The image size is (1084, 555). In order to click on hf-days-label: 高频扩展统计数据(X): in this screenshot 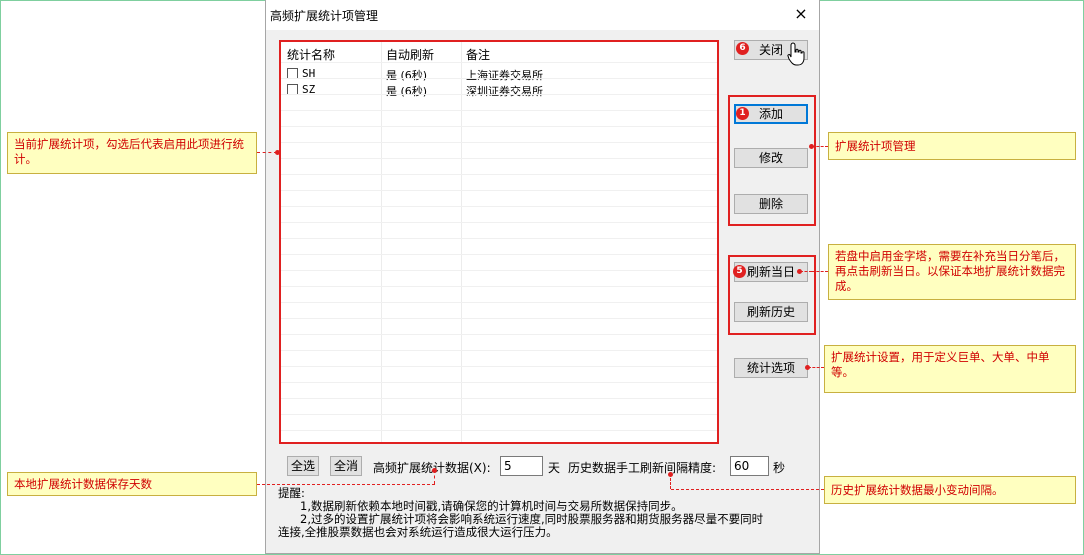, I will do `click(432, 467)`.